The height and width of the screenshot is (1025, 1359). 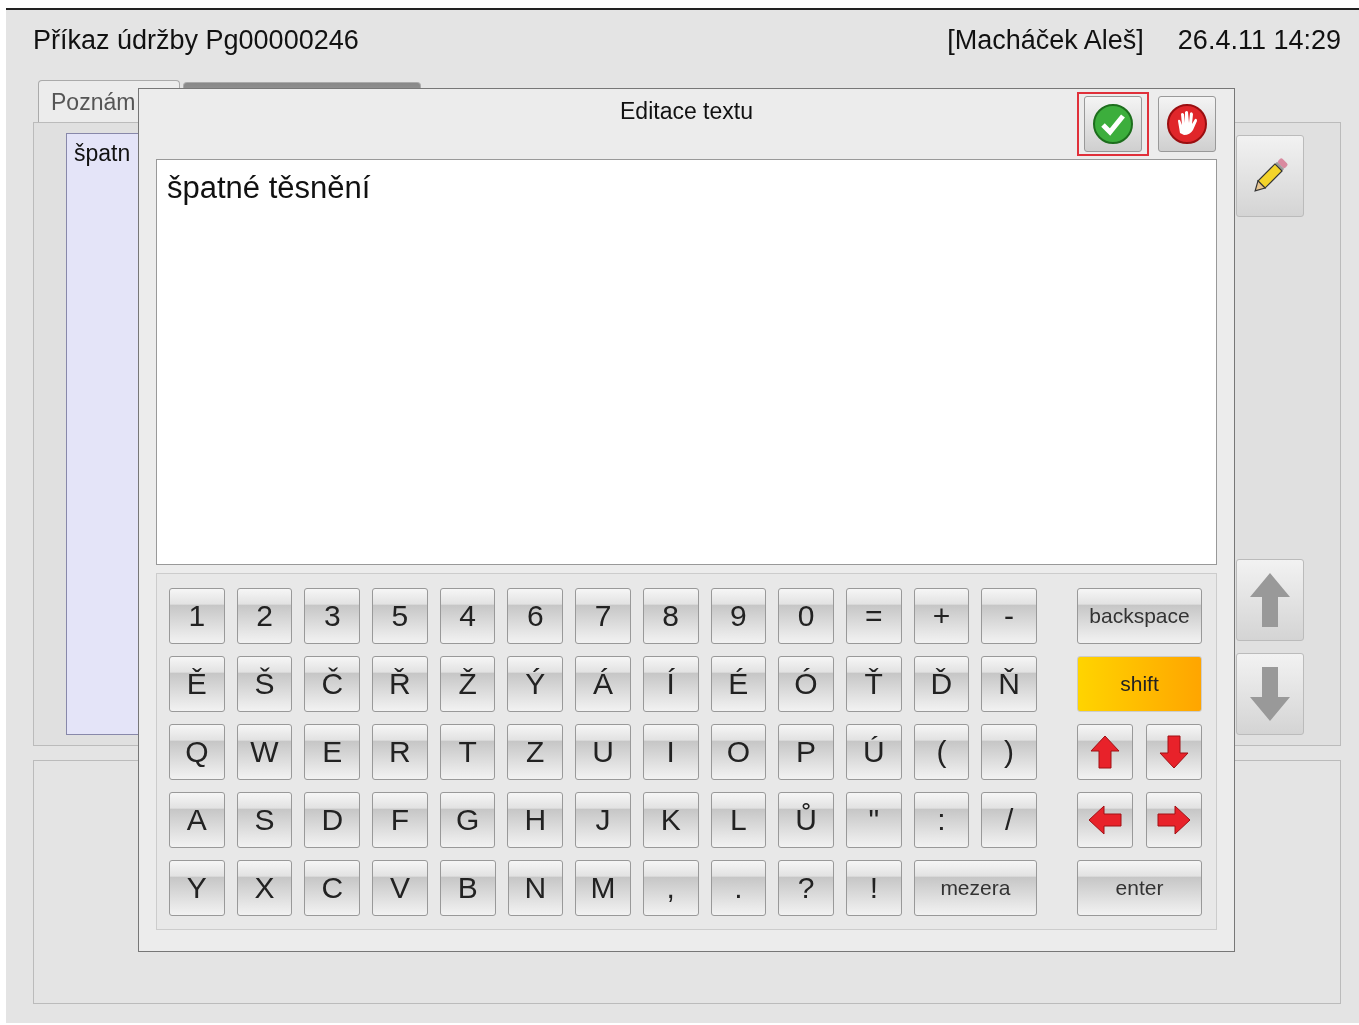 What do you see at coordinates (1009, 616) in the screenshot?
I see `key: -` at bounding box center [1009, 616].